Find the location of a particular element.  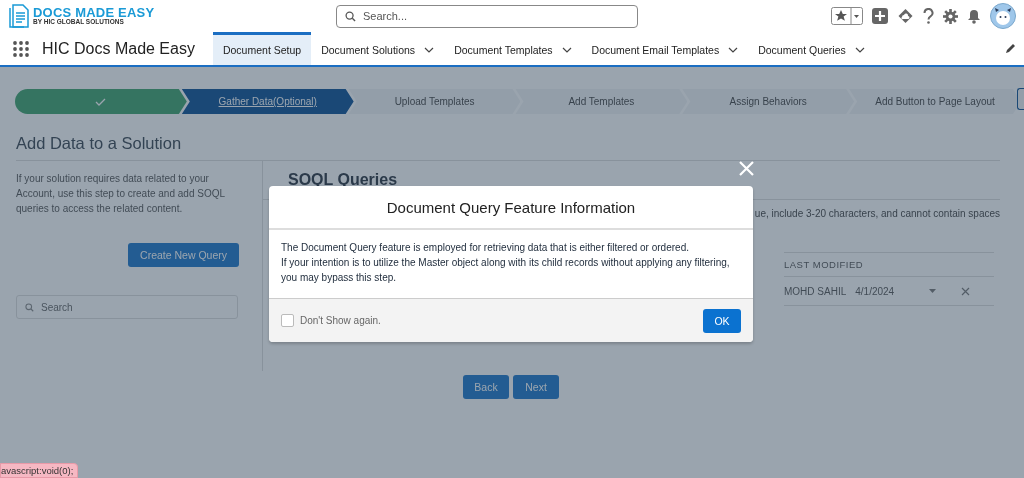

page-title: Add Data to a Solution is located at coordinates (99, 144).